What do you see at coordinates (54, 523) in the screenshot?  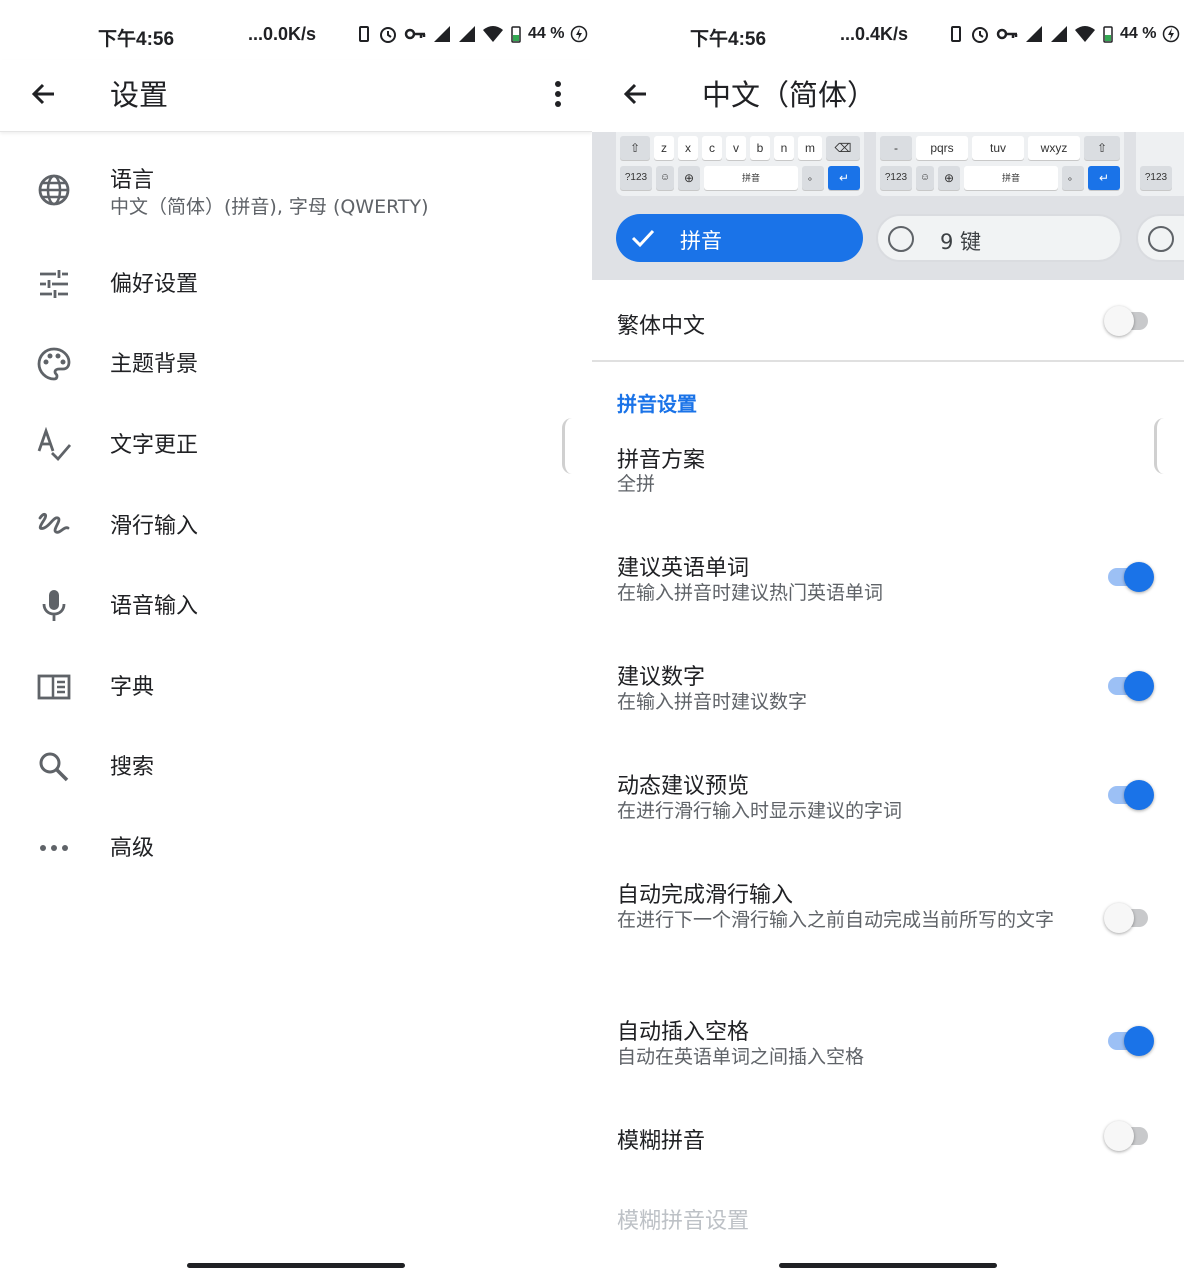 I see `gesture-icon` at bounding box center [54, 523].